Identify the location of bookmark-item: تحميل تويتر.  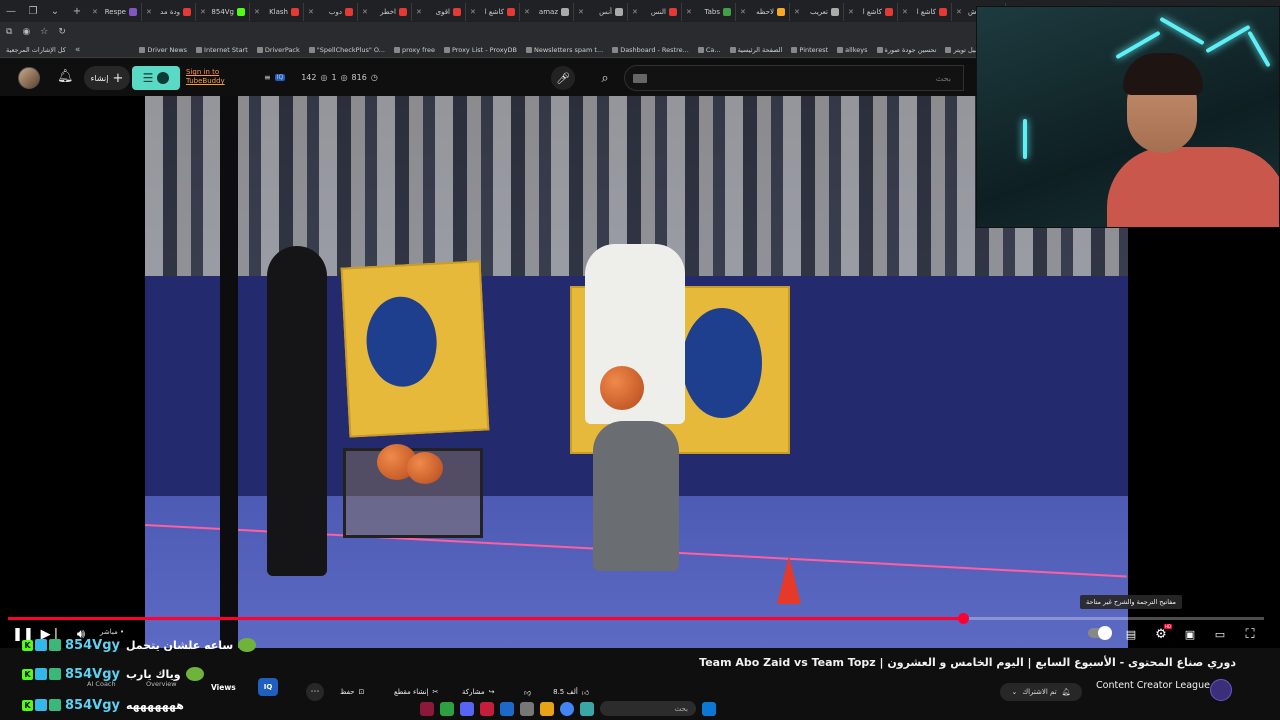
(960, 50).